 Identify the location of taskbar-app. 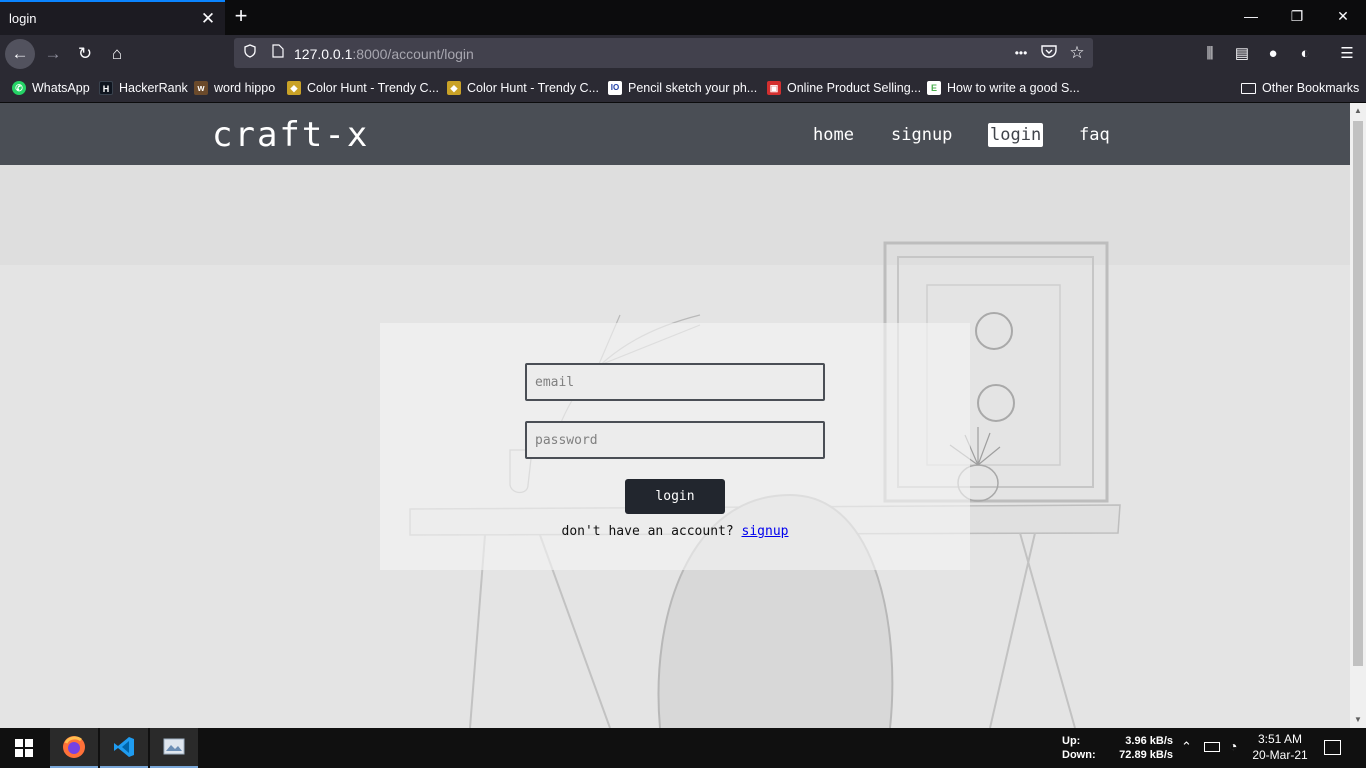
(174, 748).